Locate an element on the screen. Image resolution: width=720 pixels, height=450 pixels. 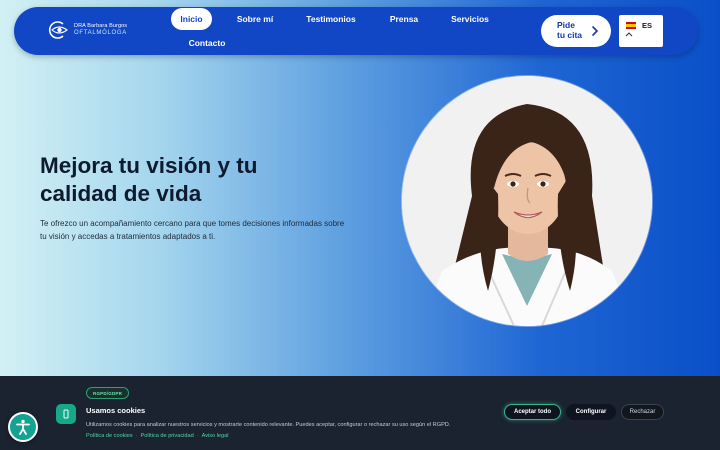
accessibility-icon is located at coordinates (23, 427).